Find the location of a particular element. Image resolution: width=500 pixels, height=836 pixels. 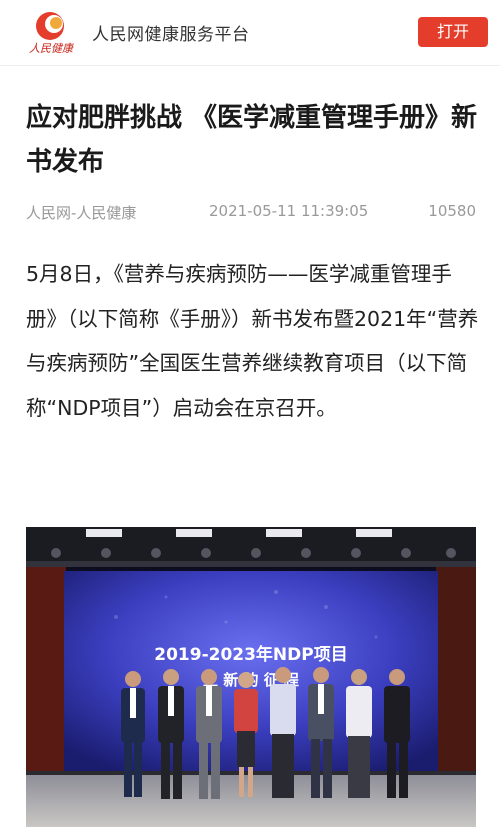

brand-logo: 人民健康 is located at coordinates (50, 32).